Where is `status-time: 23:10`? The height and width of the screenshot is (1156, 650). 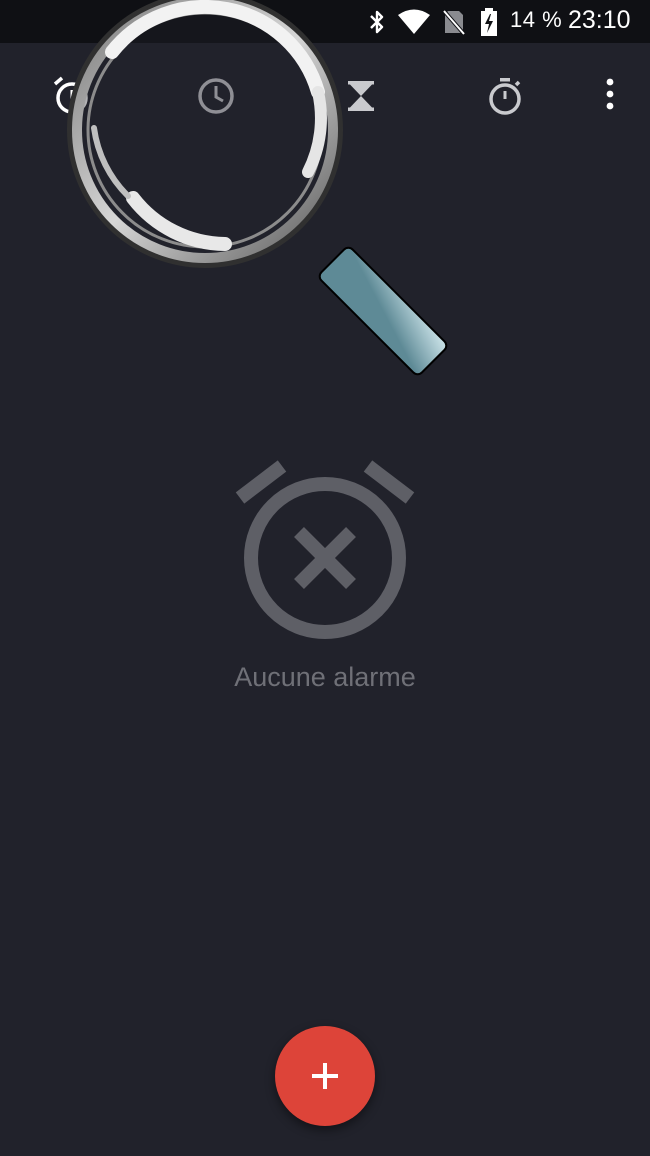
status-time: 23:10 is located at coordinates (599, 20).